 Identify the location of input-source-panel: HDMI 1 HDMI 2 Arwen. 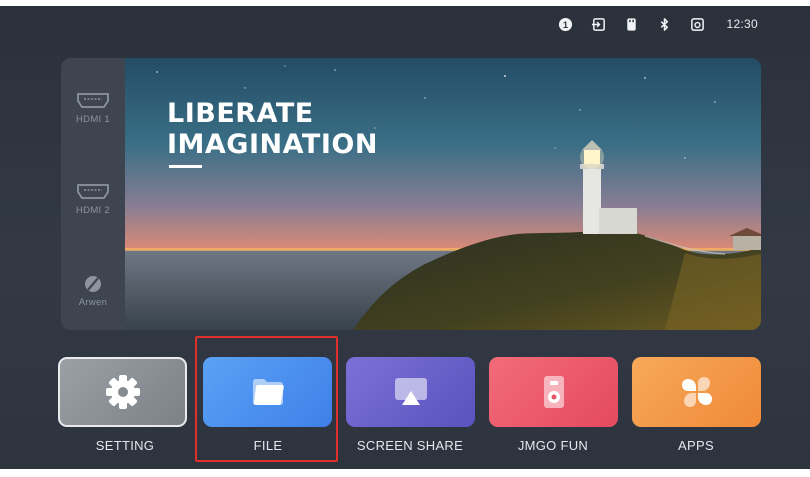
(96, 194).